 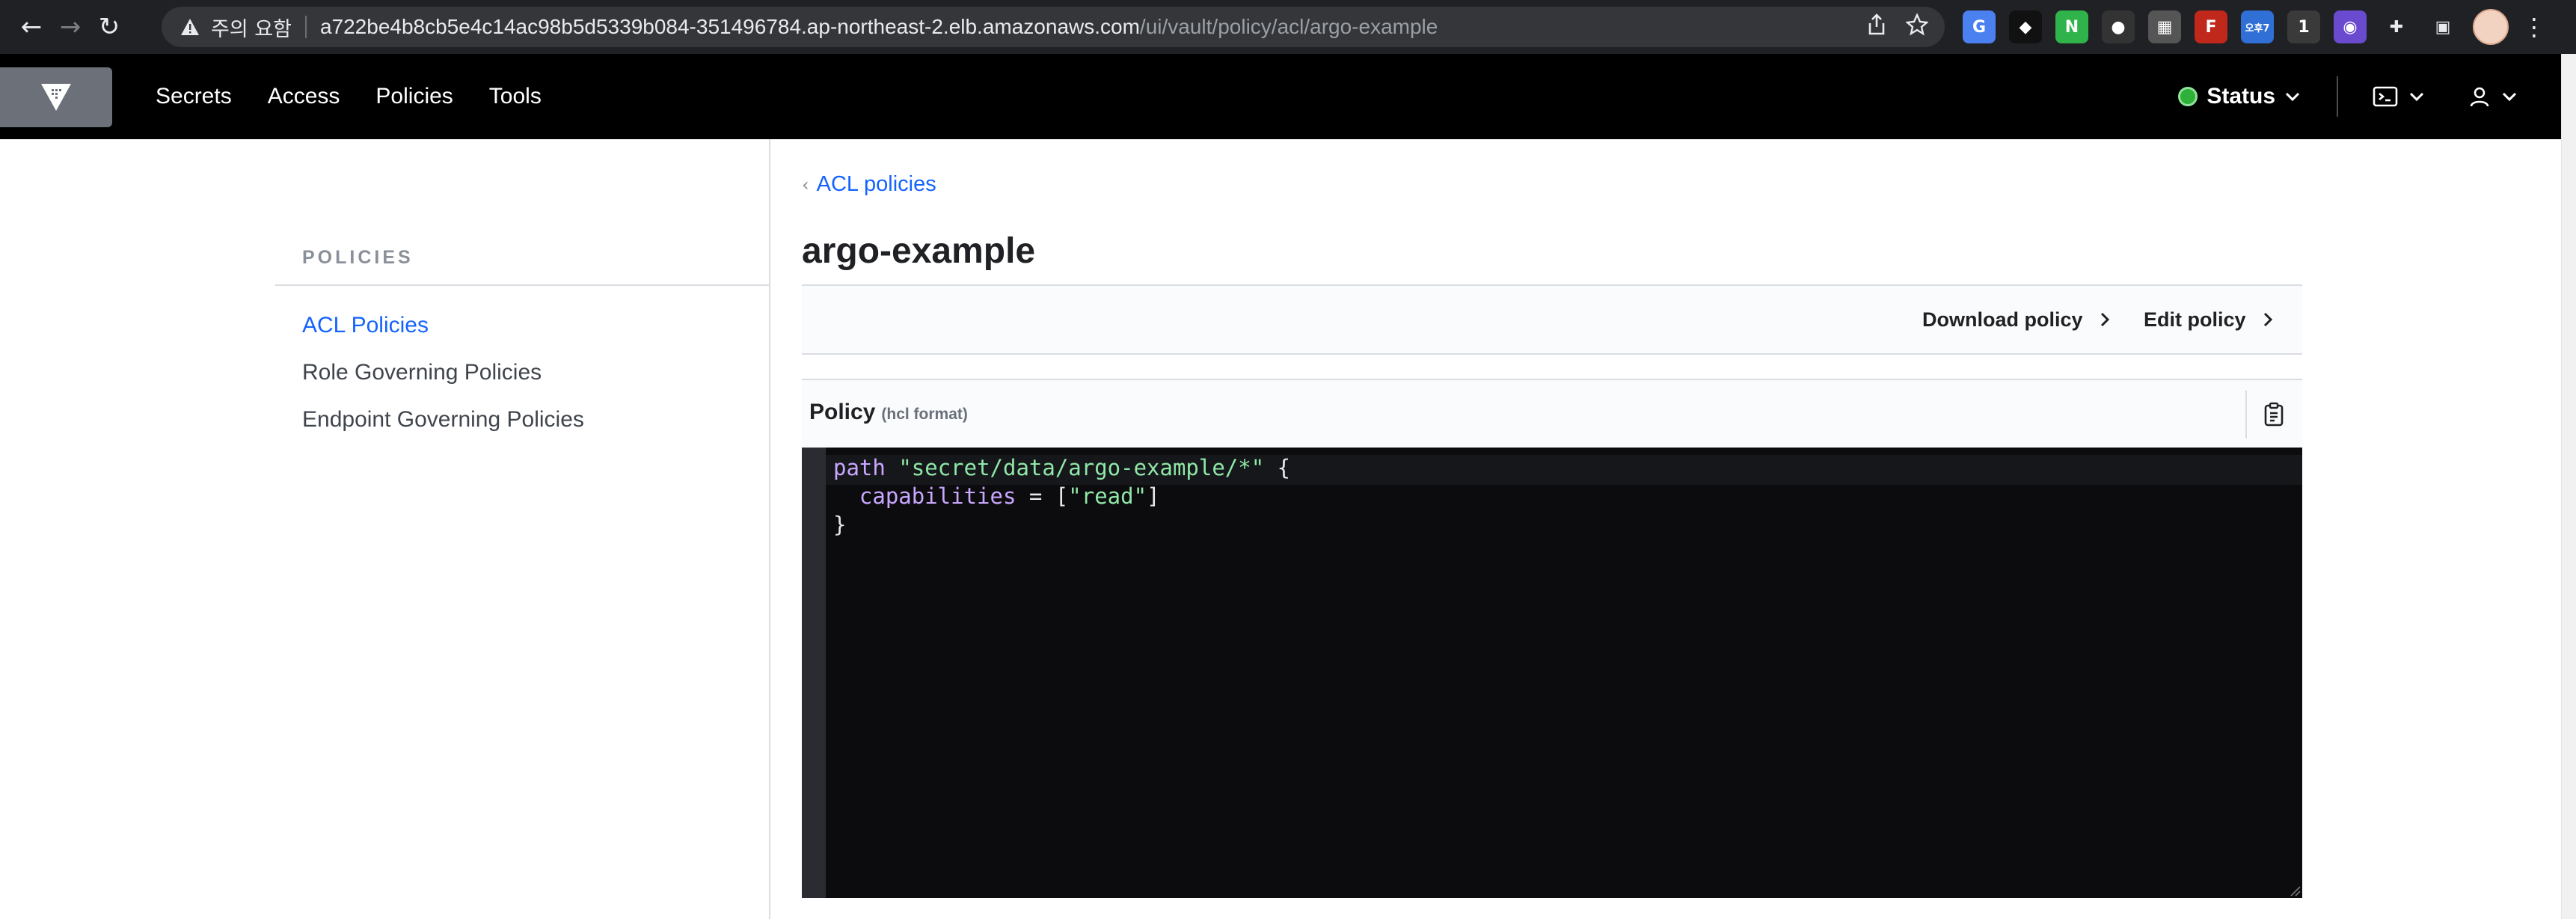 What do you see at coordinates (842, 412) in the screenshot?
I see `policy-label: Policy` at bounding box center [842, 412].